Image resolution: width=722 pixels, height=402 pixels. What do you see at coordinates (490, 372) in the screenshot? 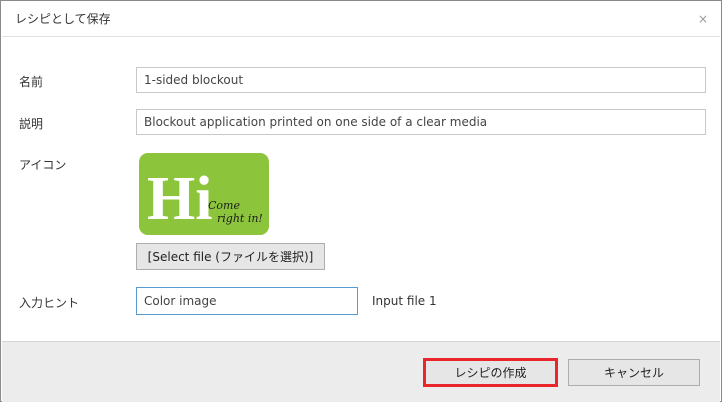
I see `create-recipe-button: レシピの作成` at bounding box center [490, 372].